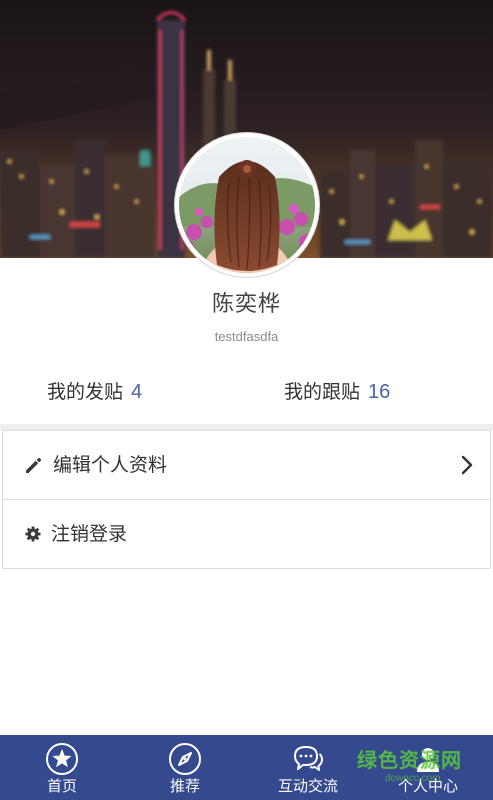 The image size is (493, 800). I want to click on my-posts-count: 4, so click(137, 392).